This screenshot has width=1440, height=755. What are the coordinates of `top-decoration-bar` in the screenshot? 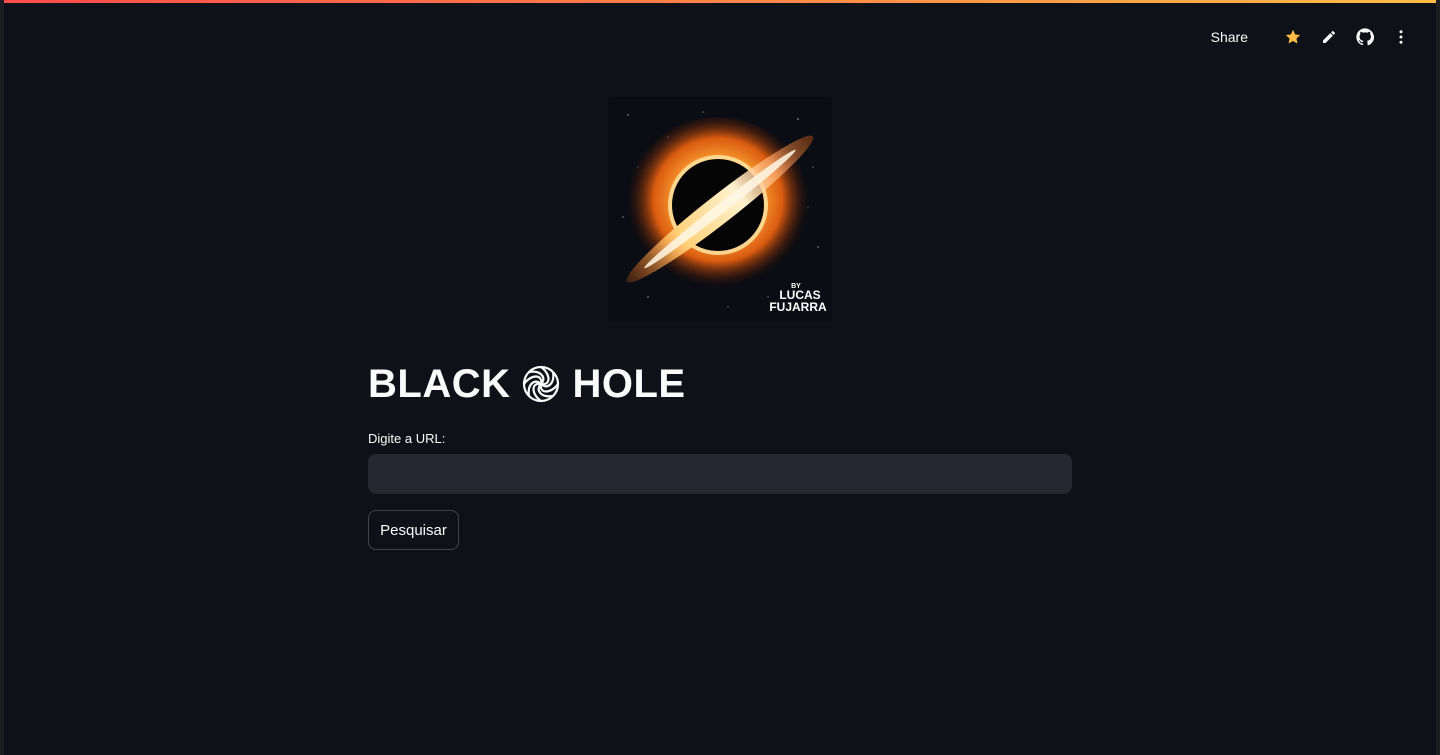 It's located at (720, 1).